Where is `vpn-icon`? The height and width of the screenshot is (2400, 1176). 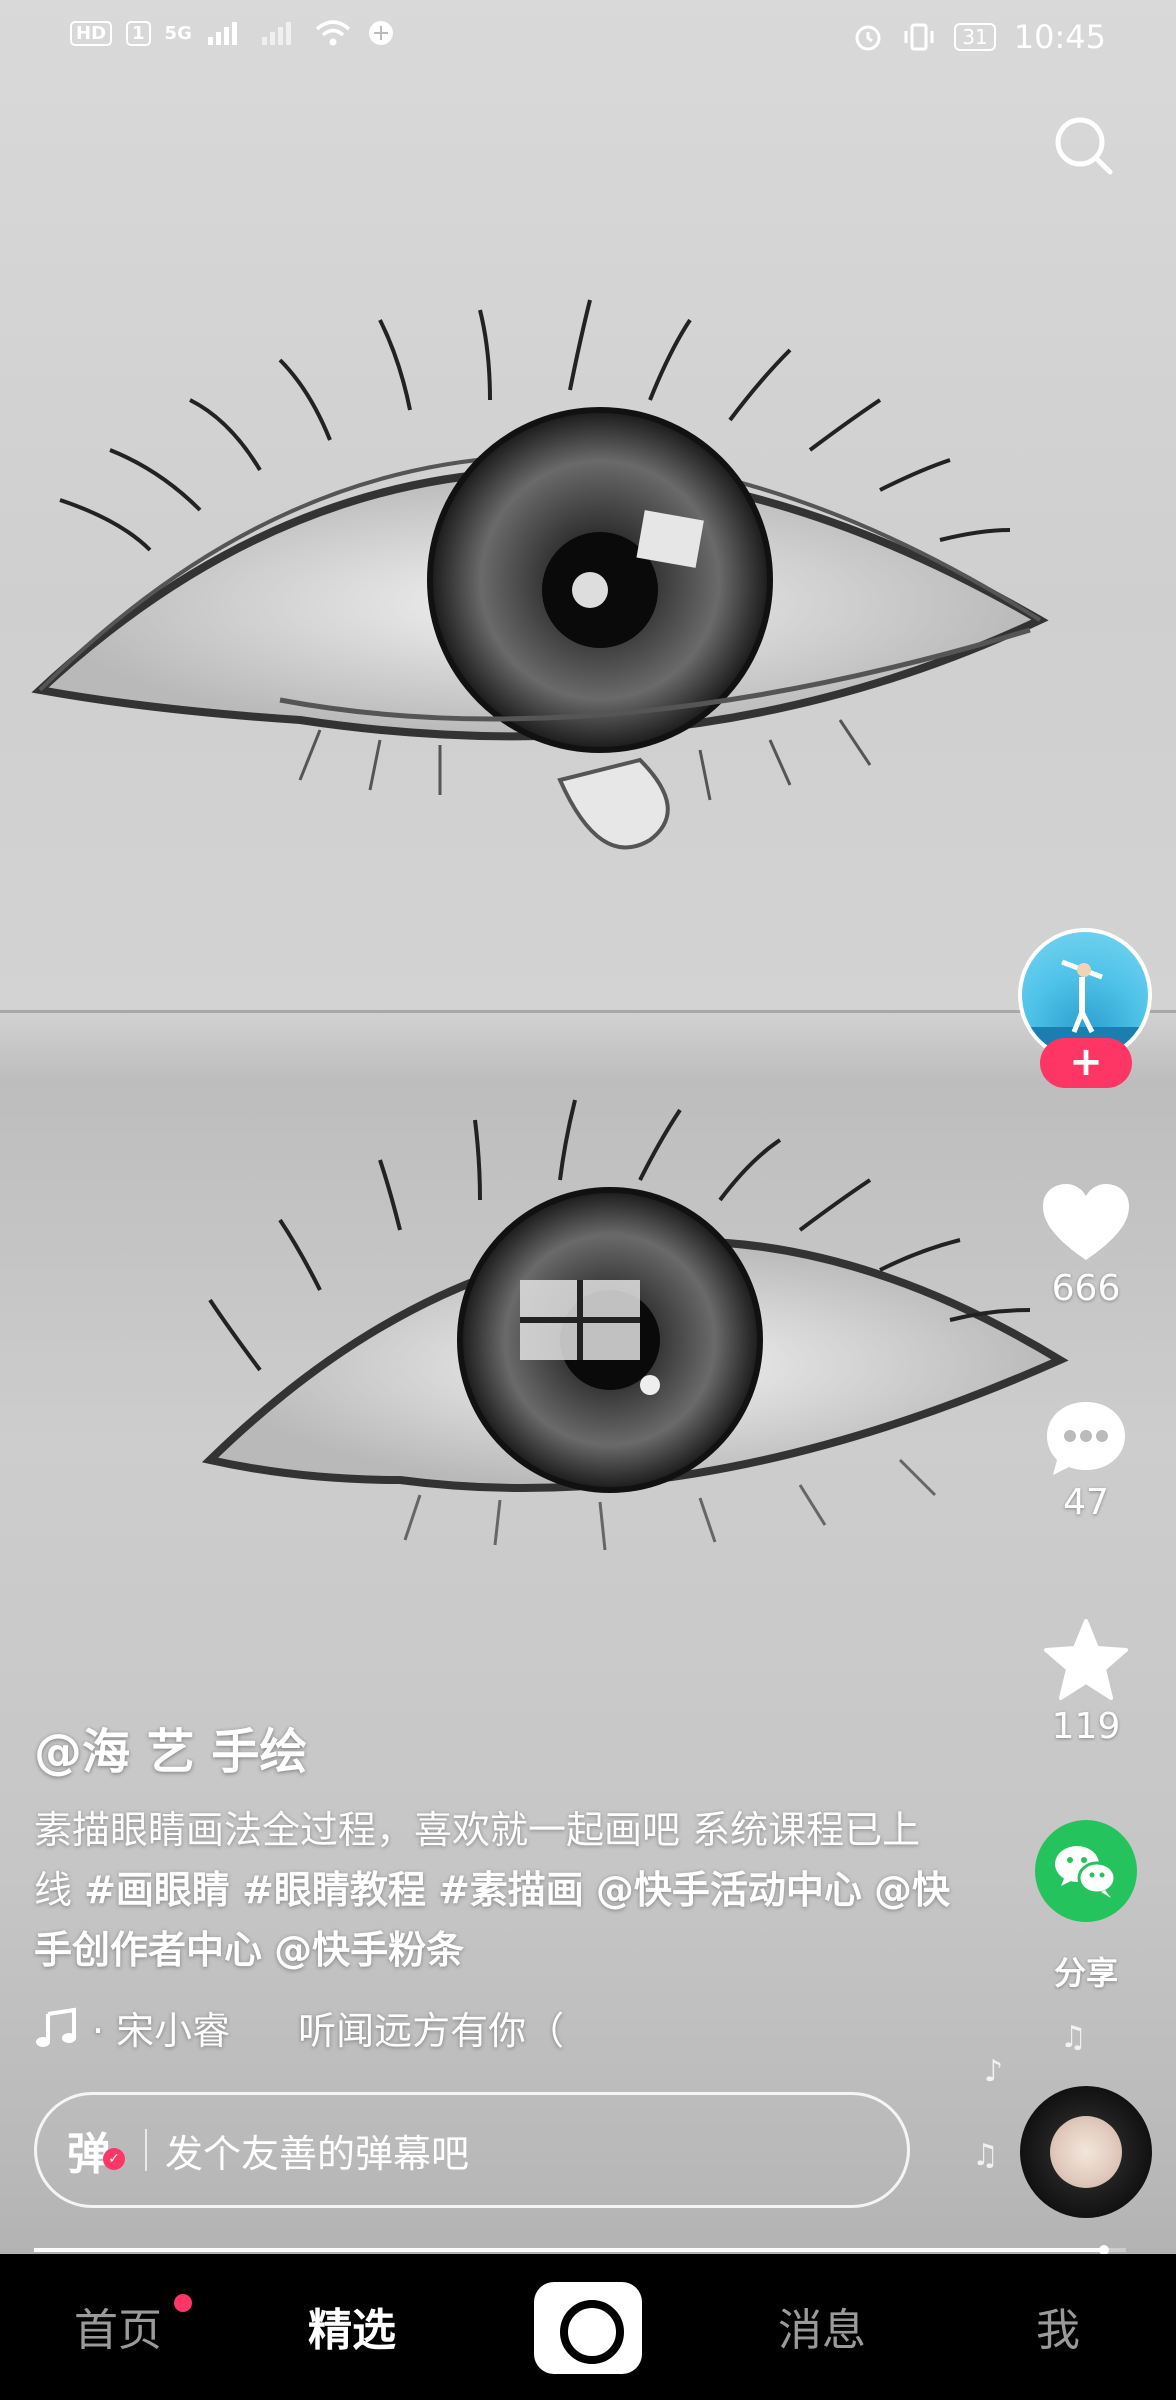
vpn-icon is located at coordinates (380, 33).